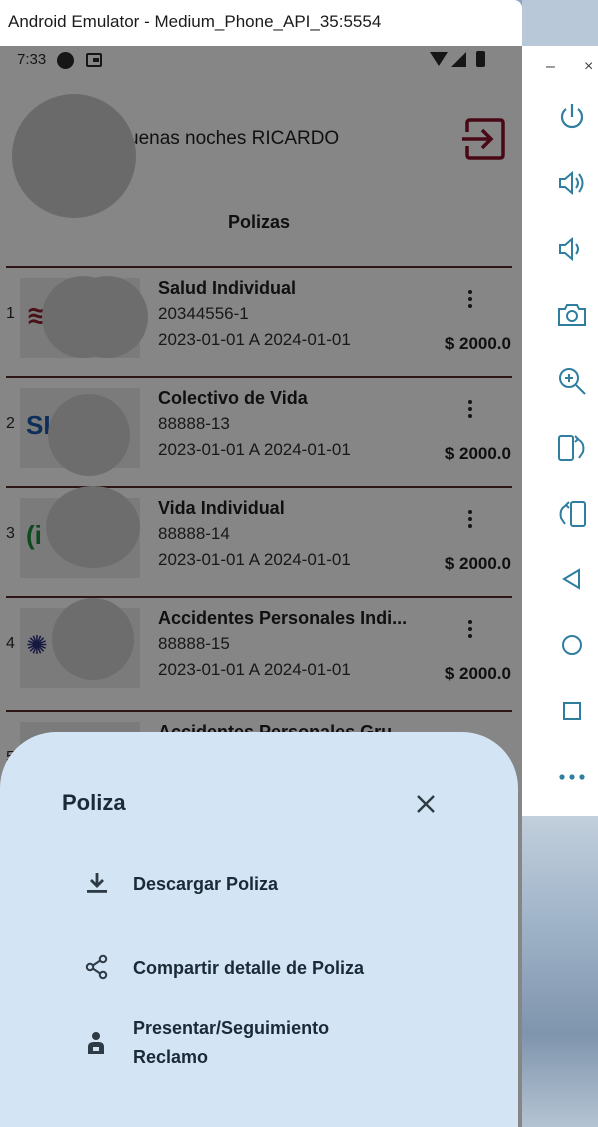 The image size is (598, 1127). What do you see at coordinates (284, 885) in the screenshot?
I see `download-policy-action: Descargar Poliza` at bounding box center [284, 885].